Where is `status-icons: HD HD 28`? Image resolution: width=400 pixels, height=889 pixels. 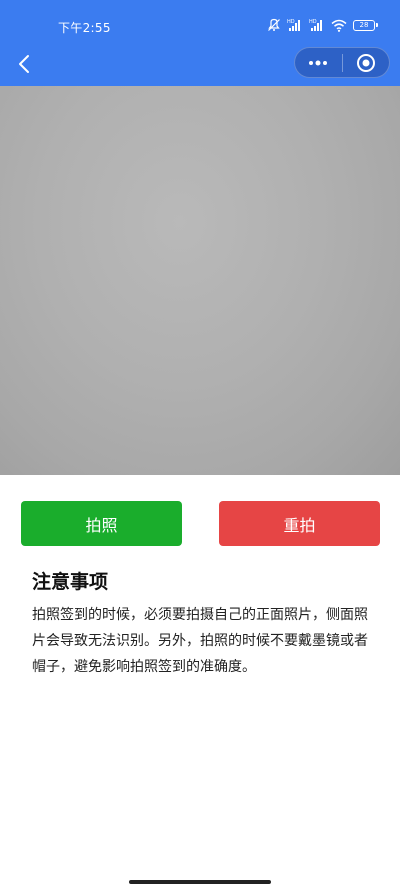
status-icons: HD HD 28 is located at coordinates (322, 25).